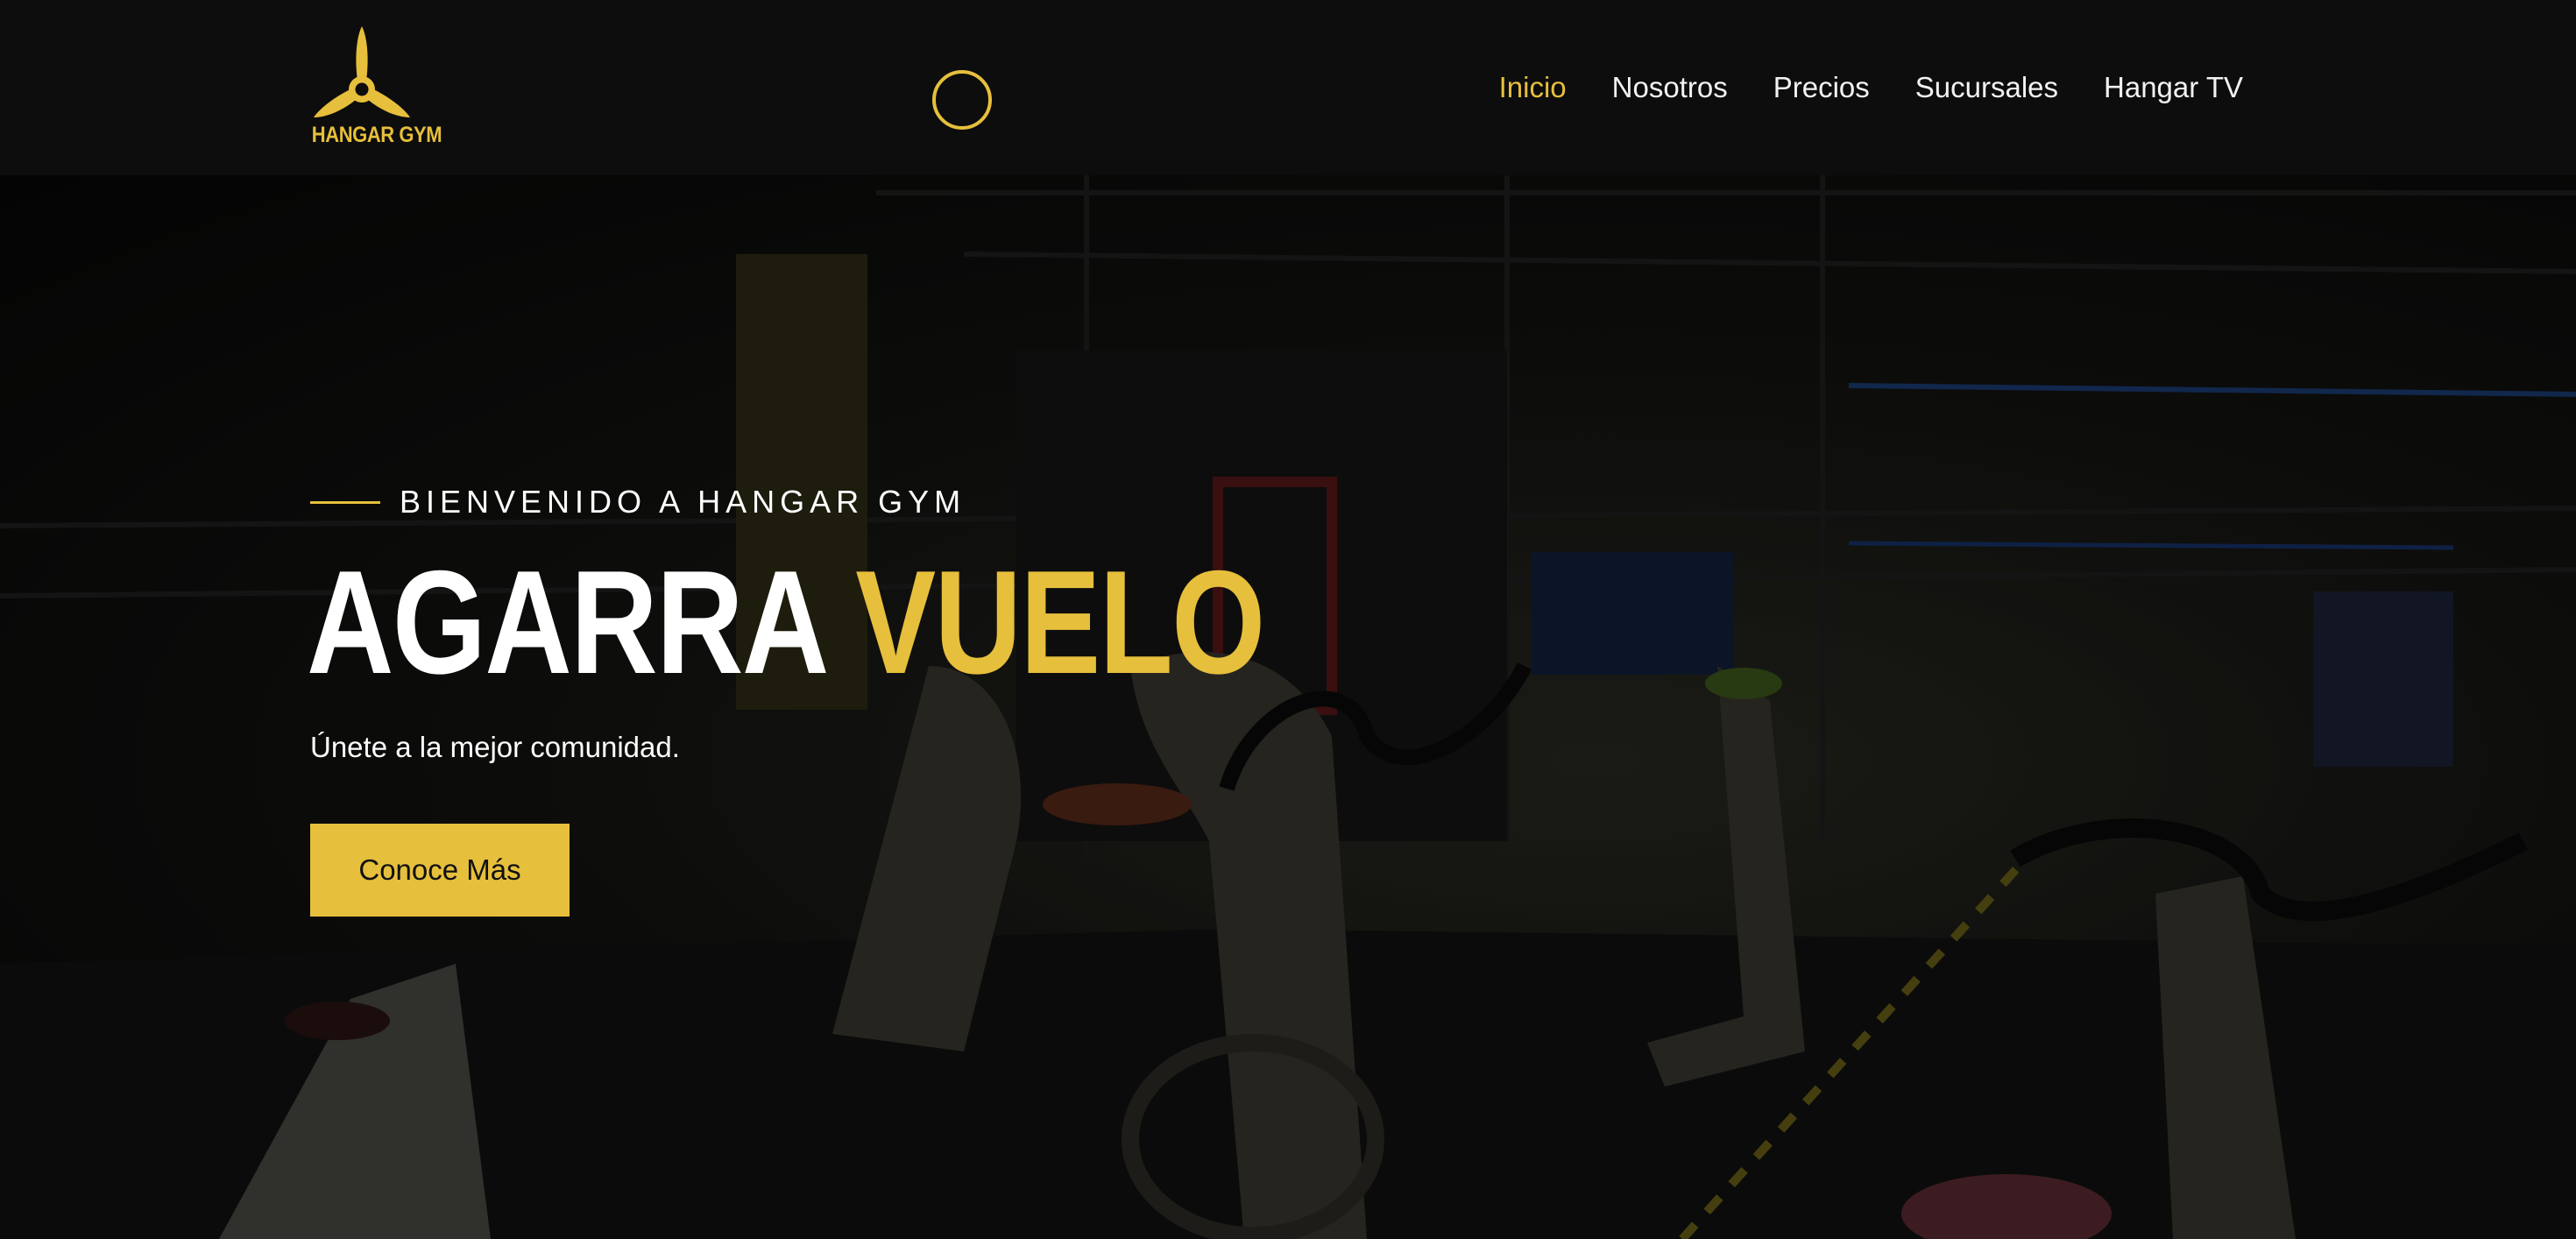 This screenshot has width=2576, height=1239. I want to click on nav-item-hangar-tv: Hangar TV, so click(2173, 87).